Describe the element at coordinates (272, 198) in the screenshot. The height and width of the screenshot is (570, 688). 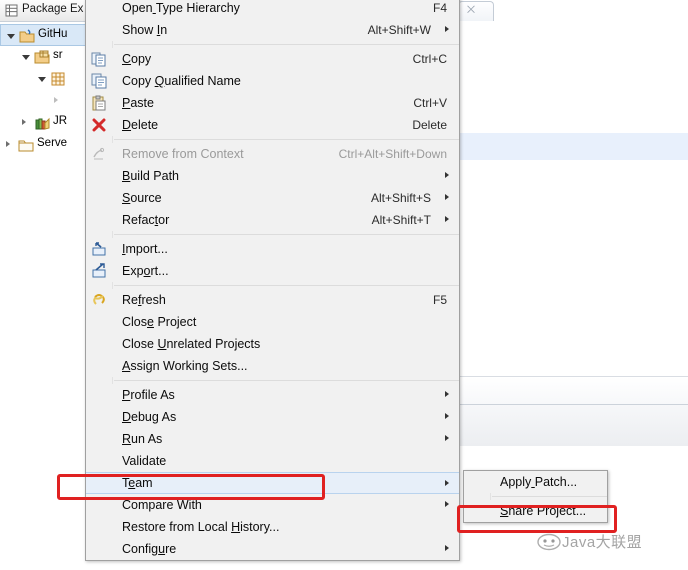
I see `menu-item-source: Source Alt+Shift+S` at that location.